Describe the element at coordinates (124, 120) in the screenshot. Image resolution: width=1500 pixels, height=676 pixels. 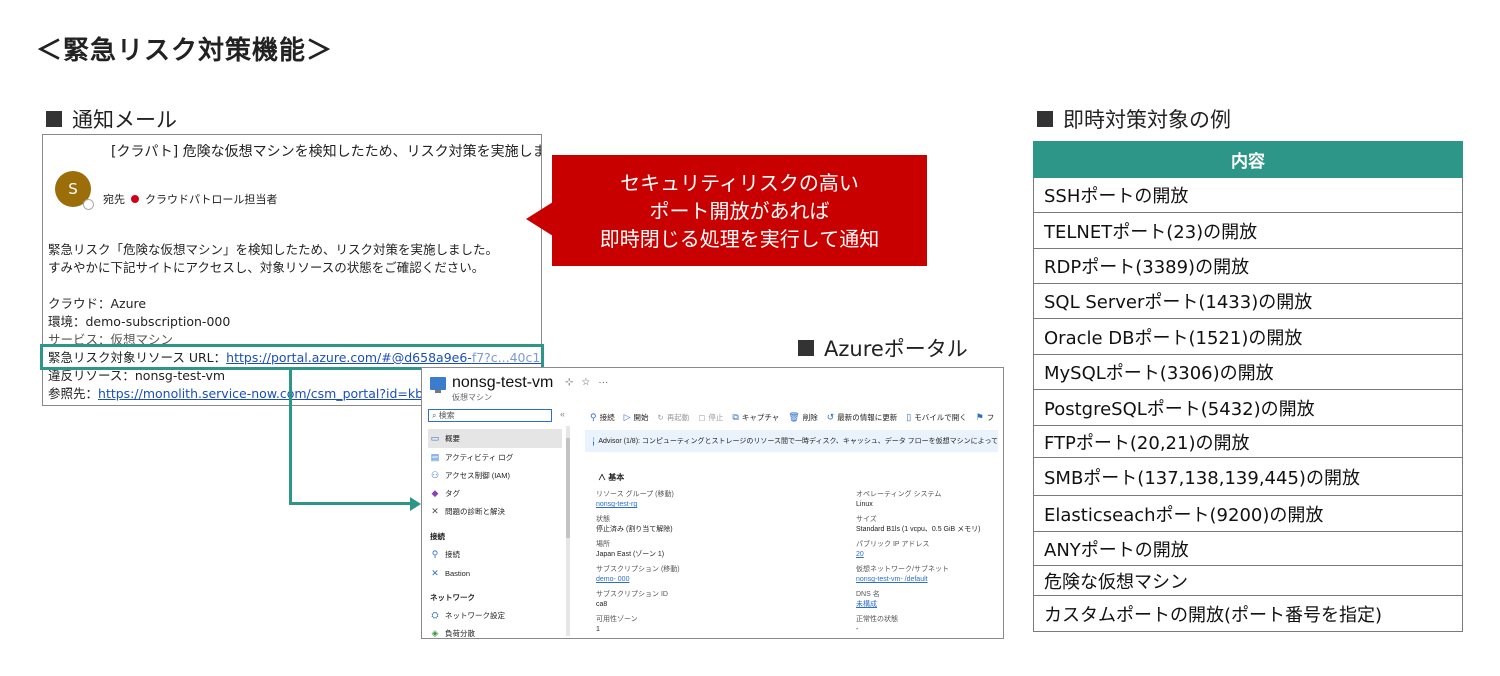
I see `mail-section-label: 通知メール` at that location.